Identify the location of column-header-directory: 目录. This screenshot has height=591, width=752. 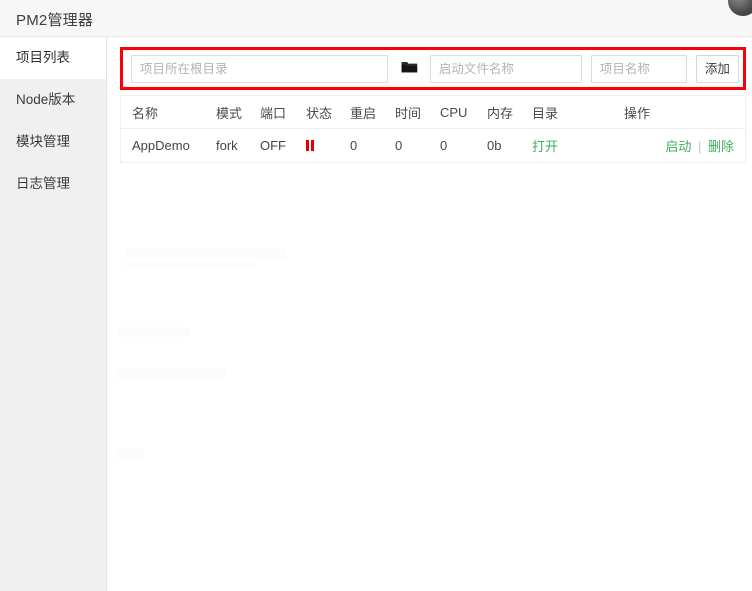
(578, 112).